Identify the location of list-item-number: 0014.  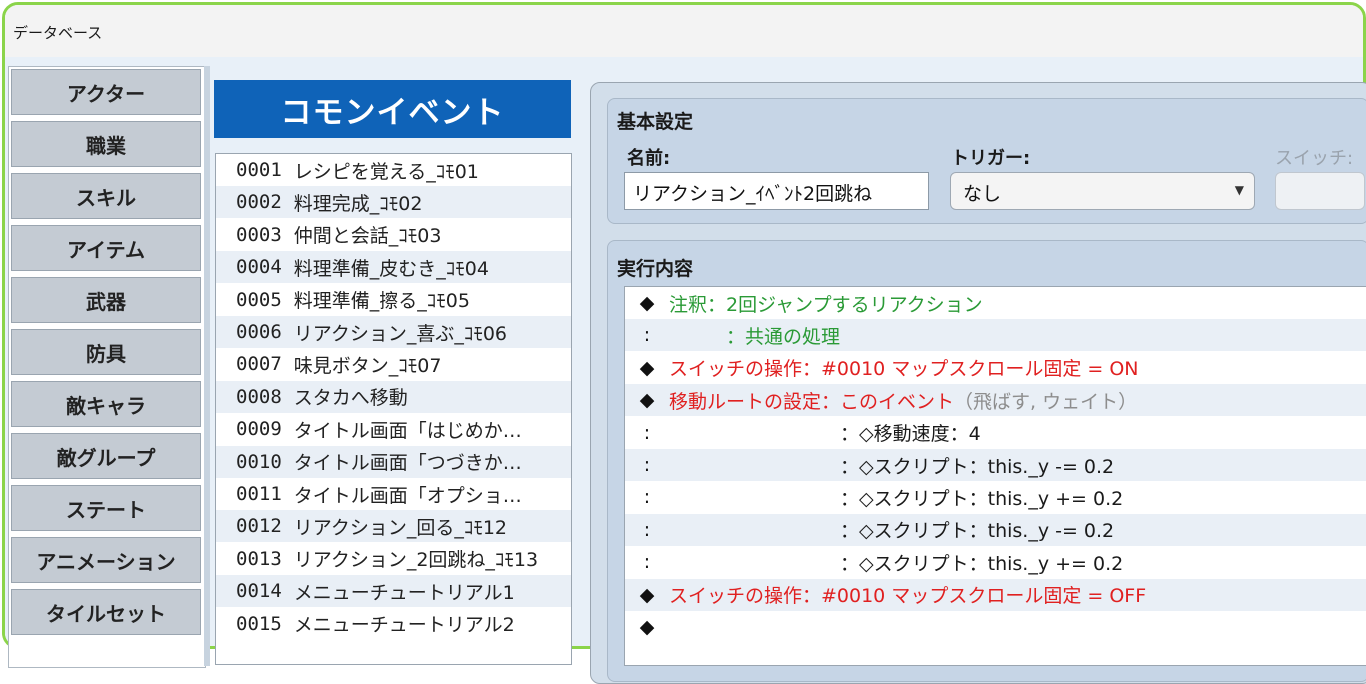
(259, 591).